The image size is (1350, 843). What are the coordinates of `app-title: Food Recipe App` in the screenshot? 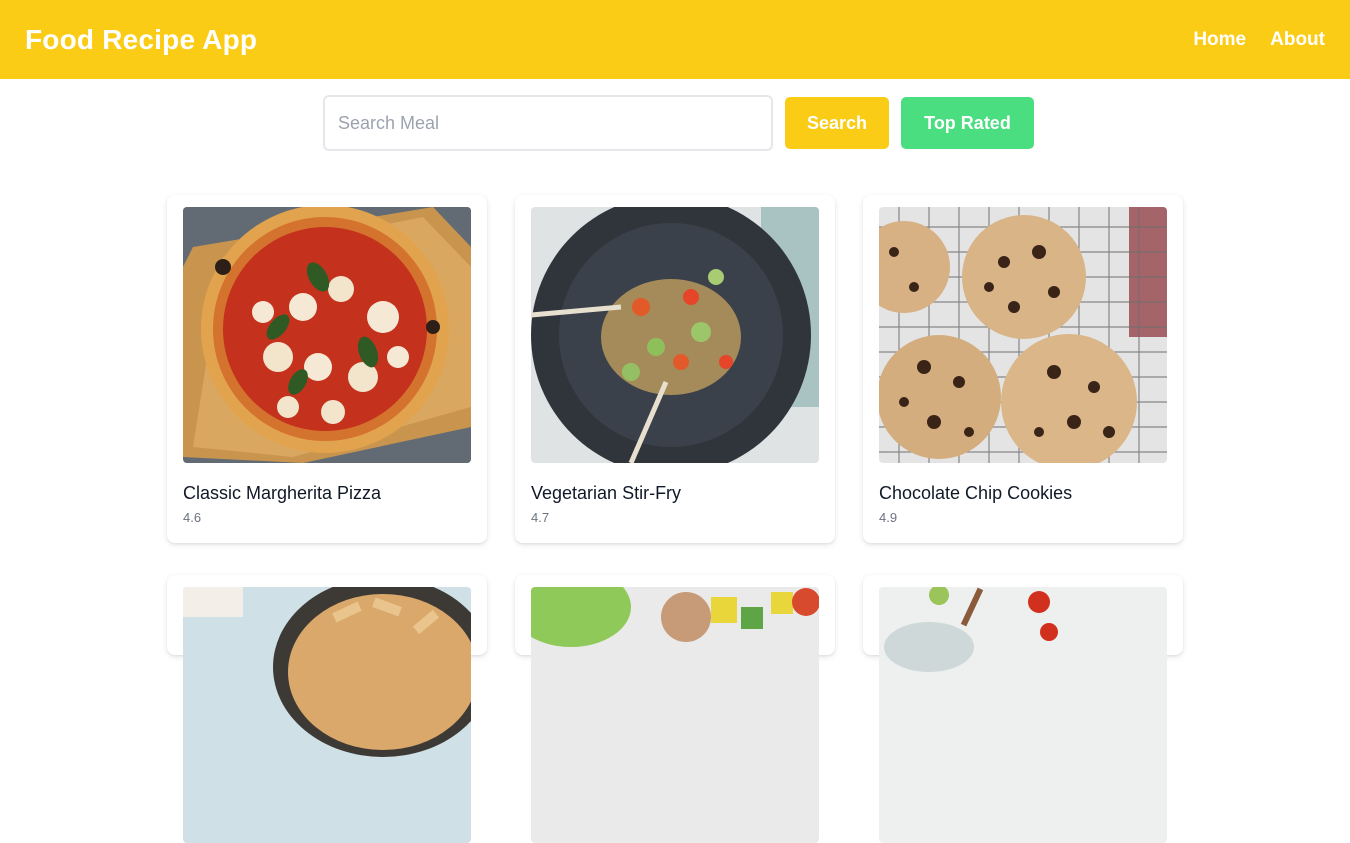 It's located at (141, 39).